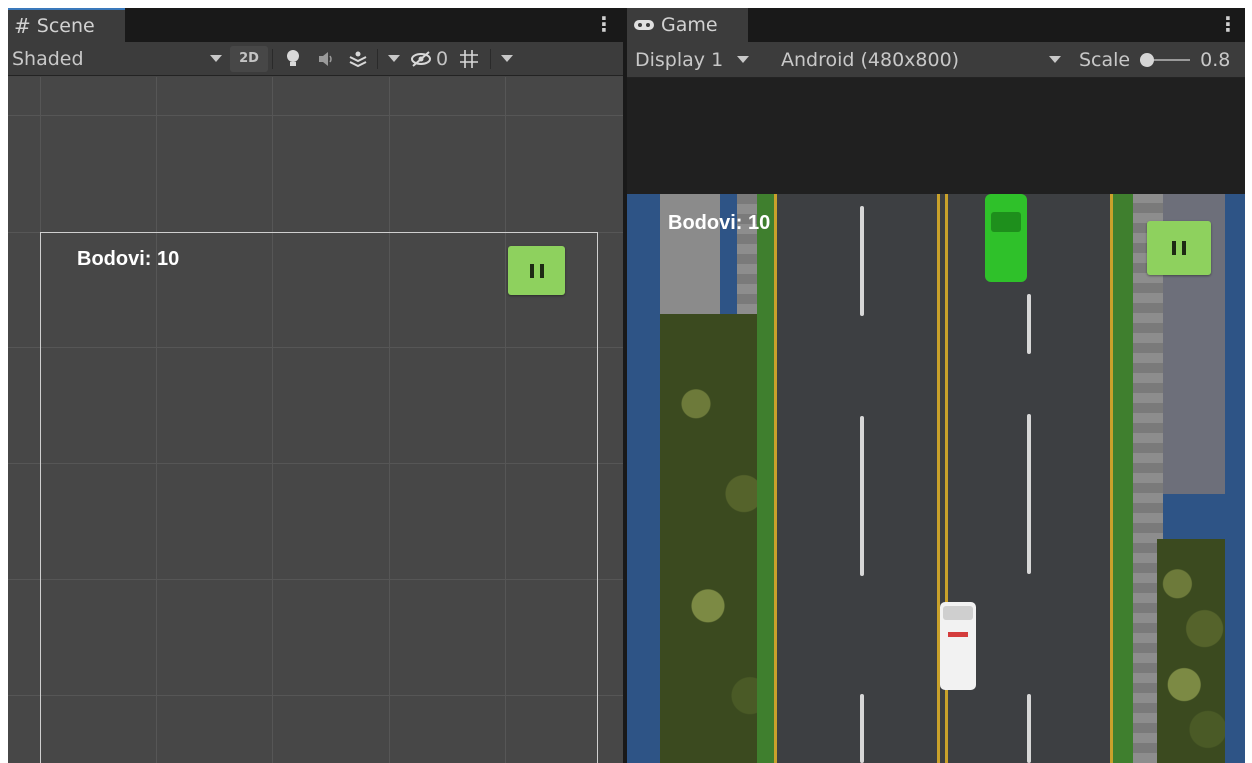 This screenshot has height=763, width=1252. I want to click on effects-dropdown-arrow, so click(394, 58).